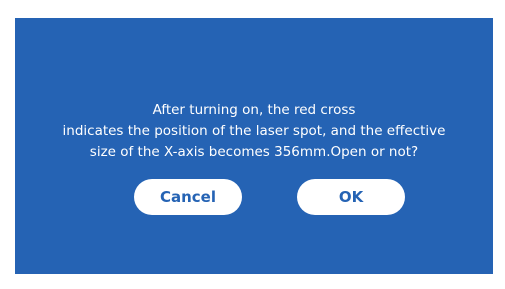 This screenshot has height=289, width=505. What do you see at coordinates (188, 197) in the screenshot?
I see `cancel-button: Cancel` at bounding box center [188, 197].